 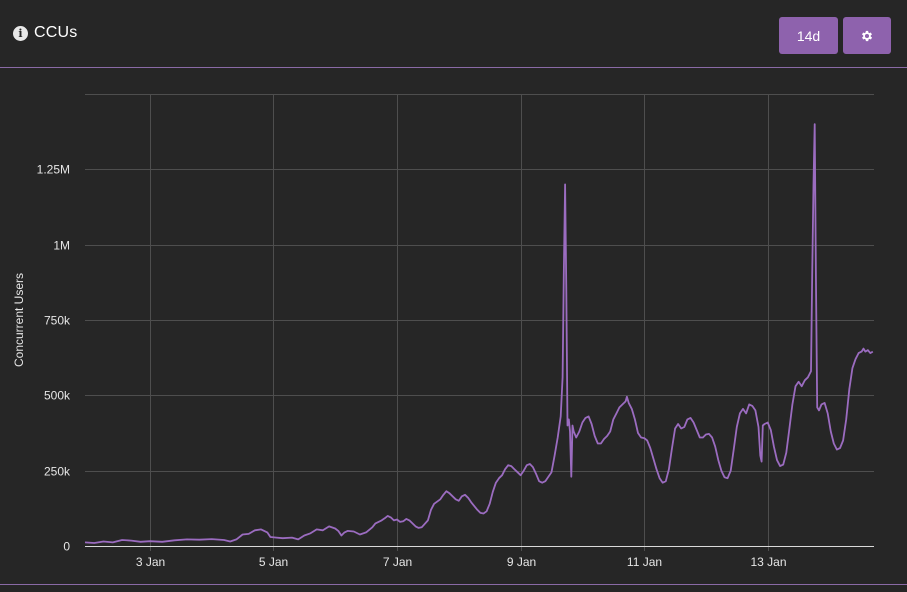 What do you see at coordinates (150, 562) in the screenshot?
I see `x-tick-label: 3 Jan` at bounding box center [150, 562].